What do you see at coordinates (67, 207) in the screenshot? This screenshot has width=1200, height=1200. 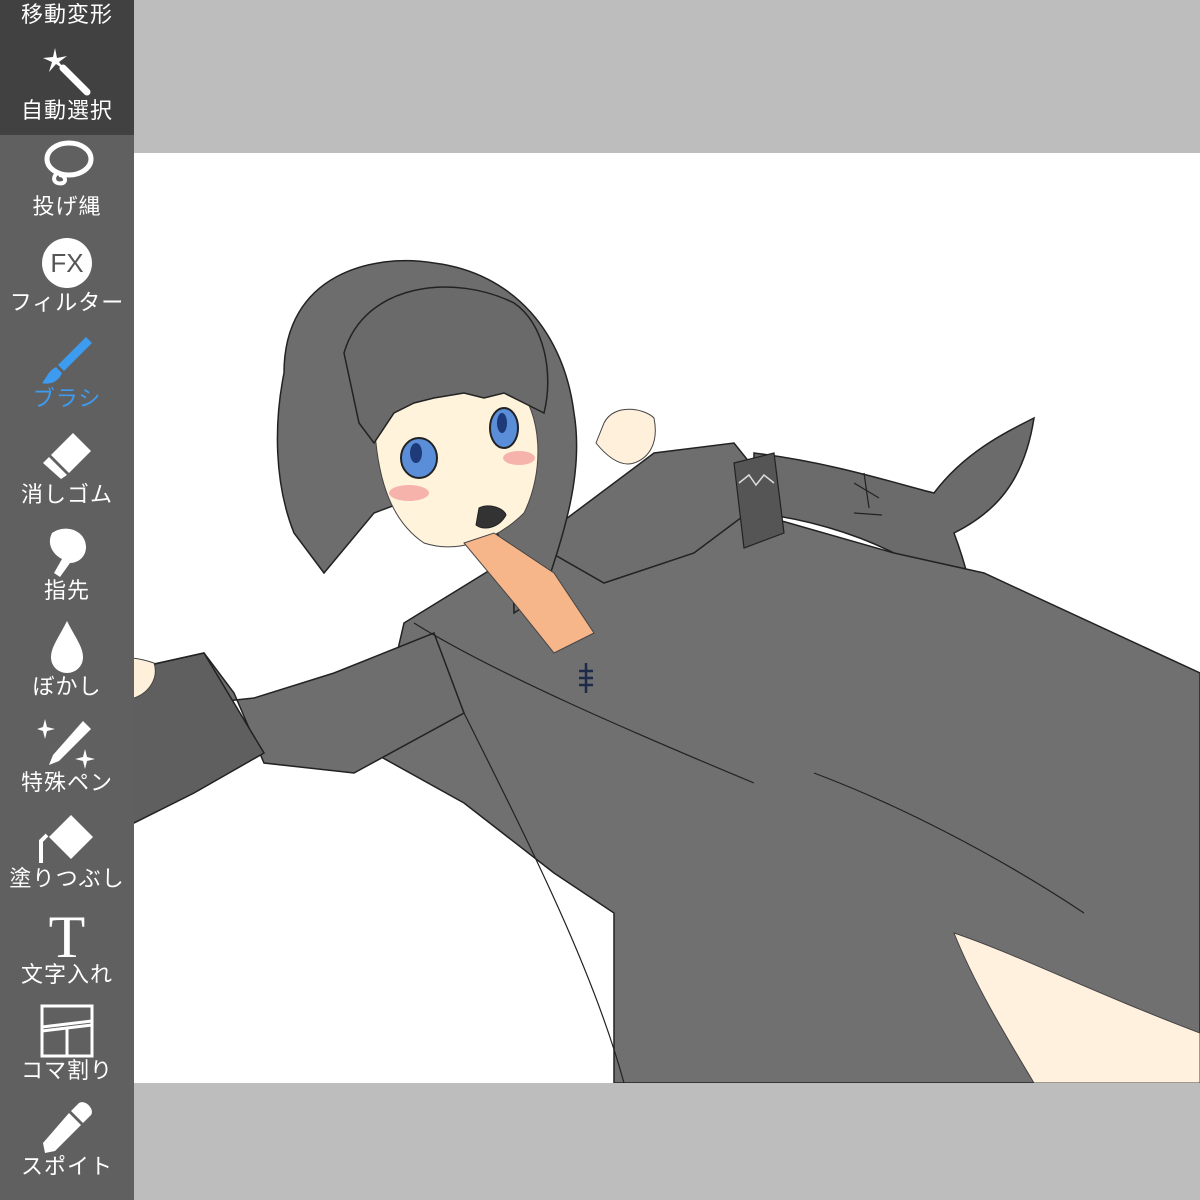 I see `tool-label: 投げ縄` at bounding box center [67, 207].